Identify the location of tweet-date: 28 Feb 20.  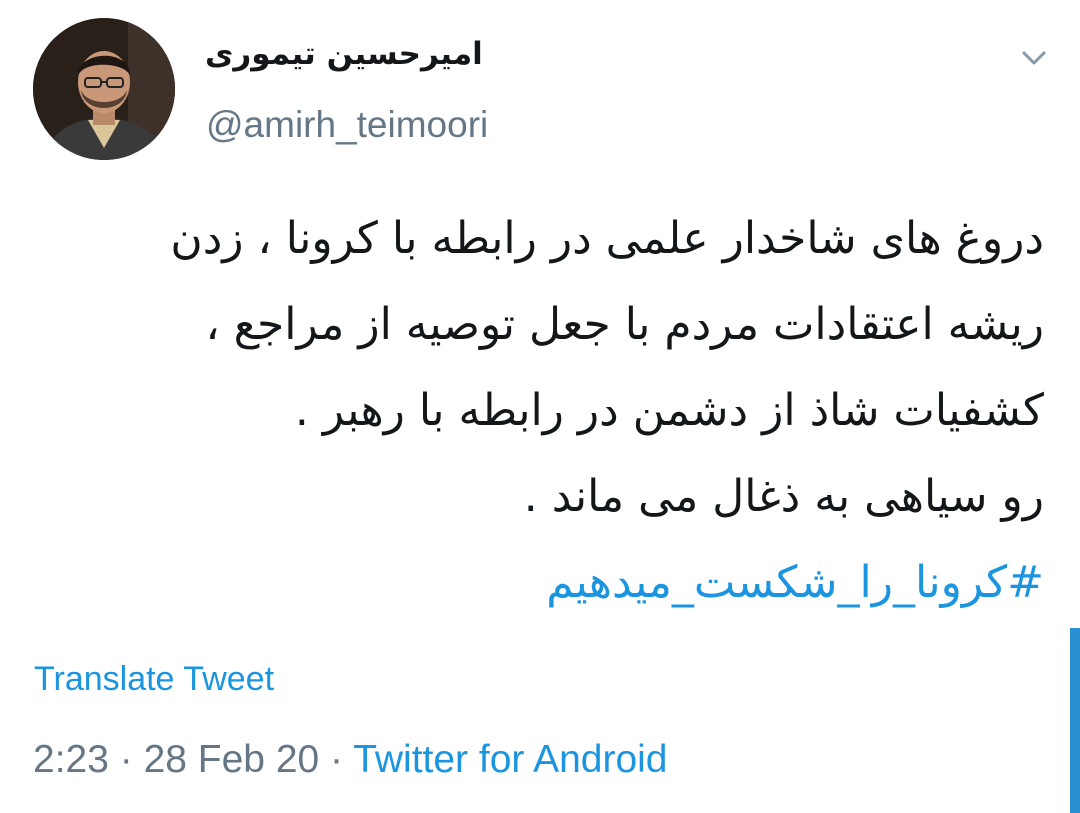
(232, 759).